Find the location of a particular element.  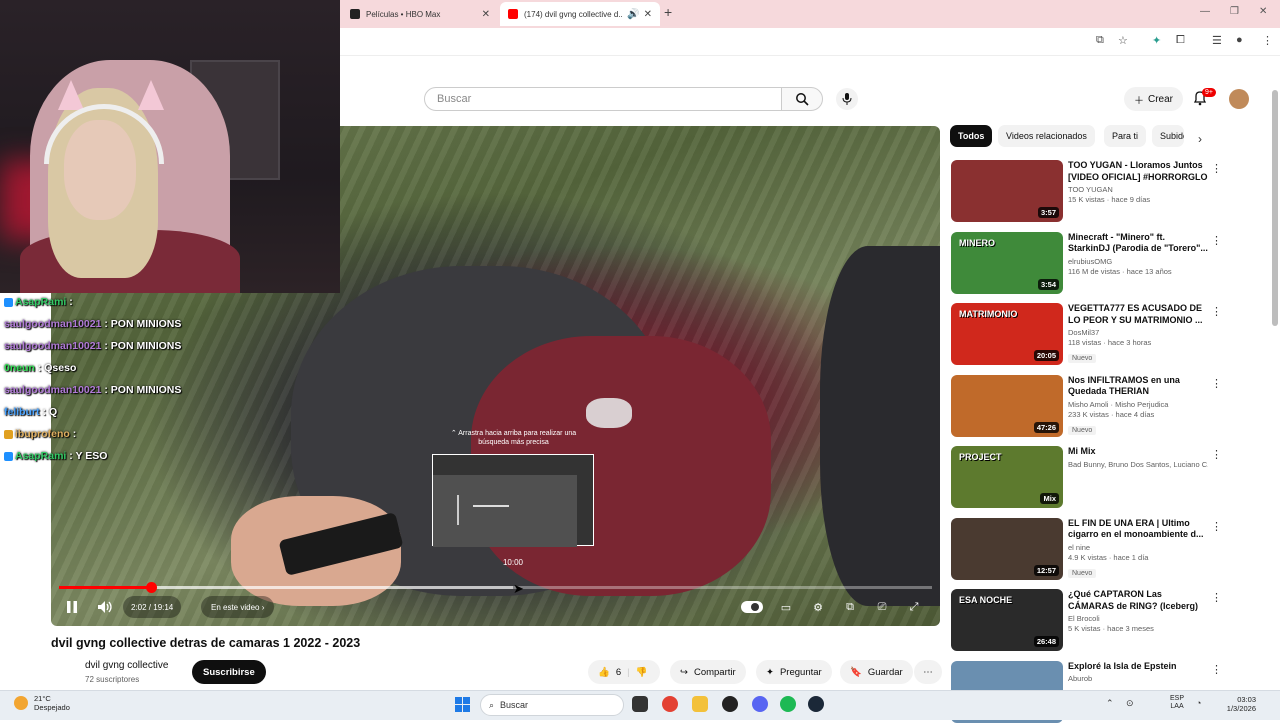

subtitles-button: ▭ is located at coordinates (786, 607).